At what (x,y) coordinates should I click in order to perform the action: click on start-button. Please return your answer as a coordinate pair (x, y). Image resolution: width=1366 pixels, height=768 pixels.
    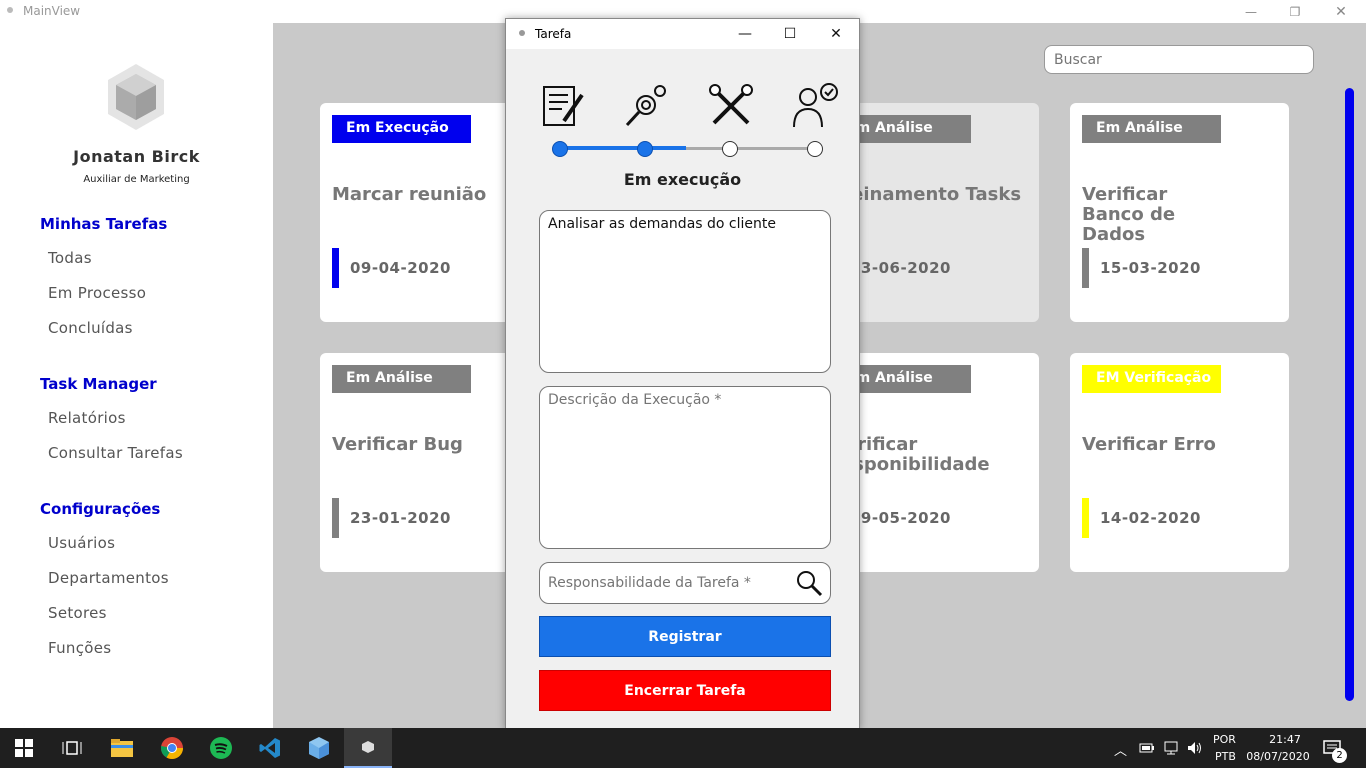
    Looking at the image, I should click on (24, 748).